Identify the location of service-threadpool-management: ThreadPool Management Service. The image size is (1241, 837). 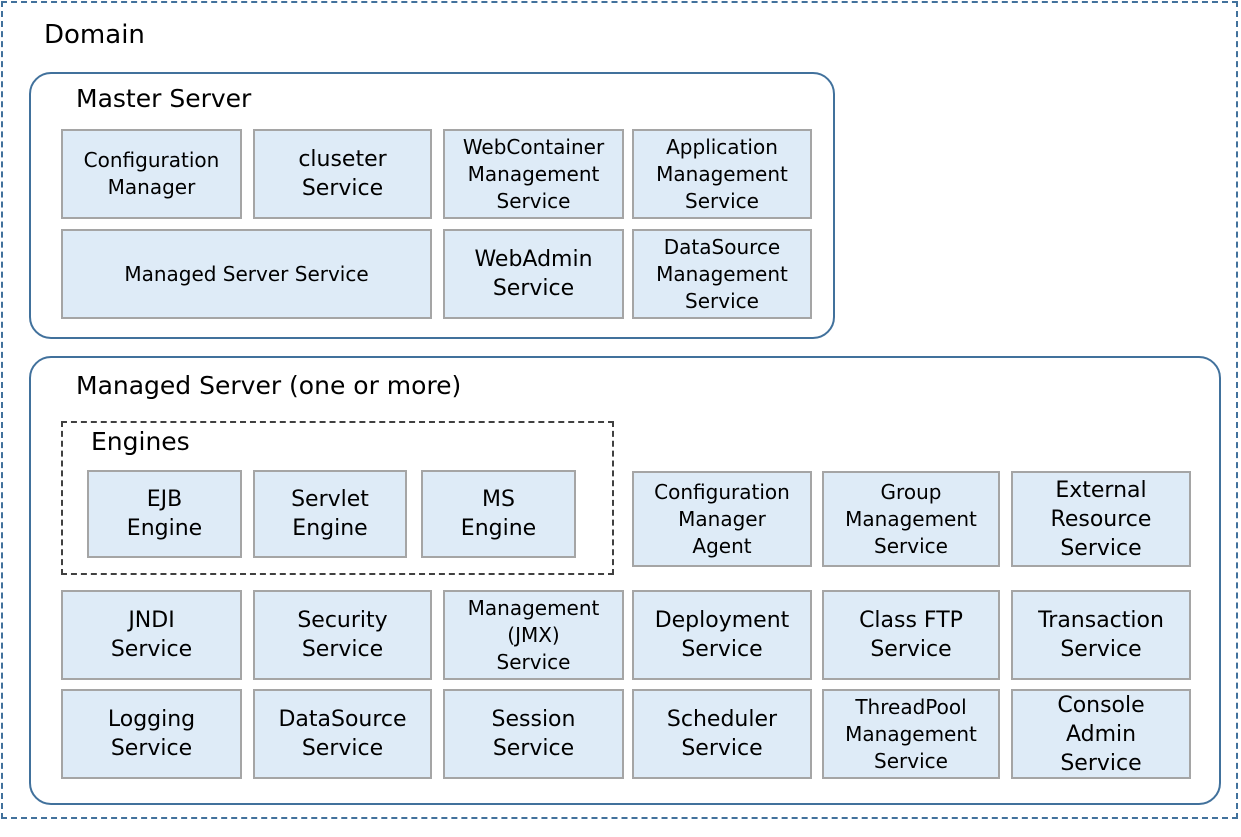
(911, 734).